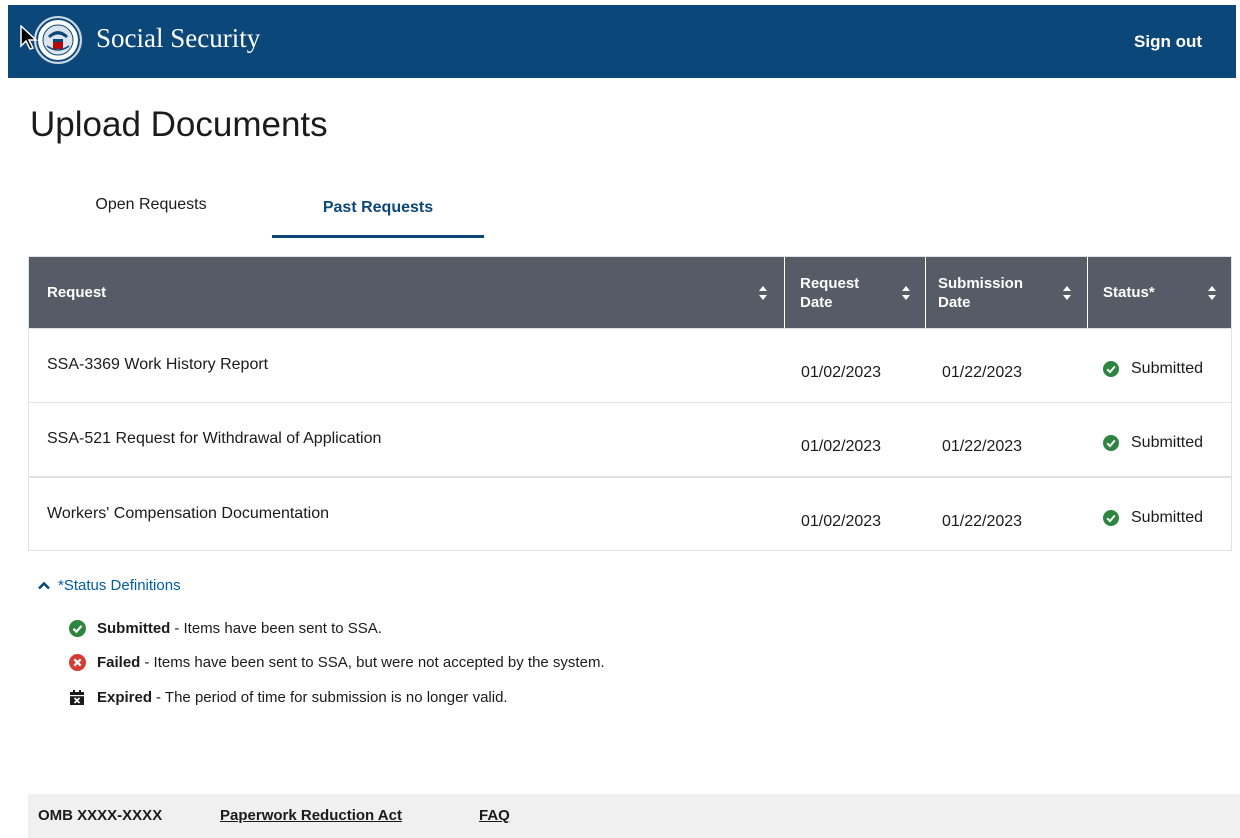  What do you see at coordinates (77, 292) in the screenshot?
I see `column-label: Request` at bounding box center [77, 292].